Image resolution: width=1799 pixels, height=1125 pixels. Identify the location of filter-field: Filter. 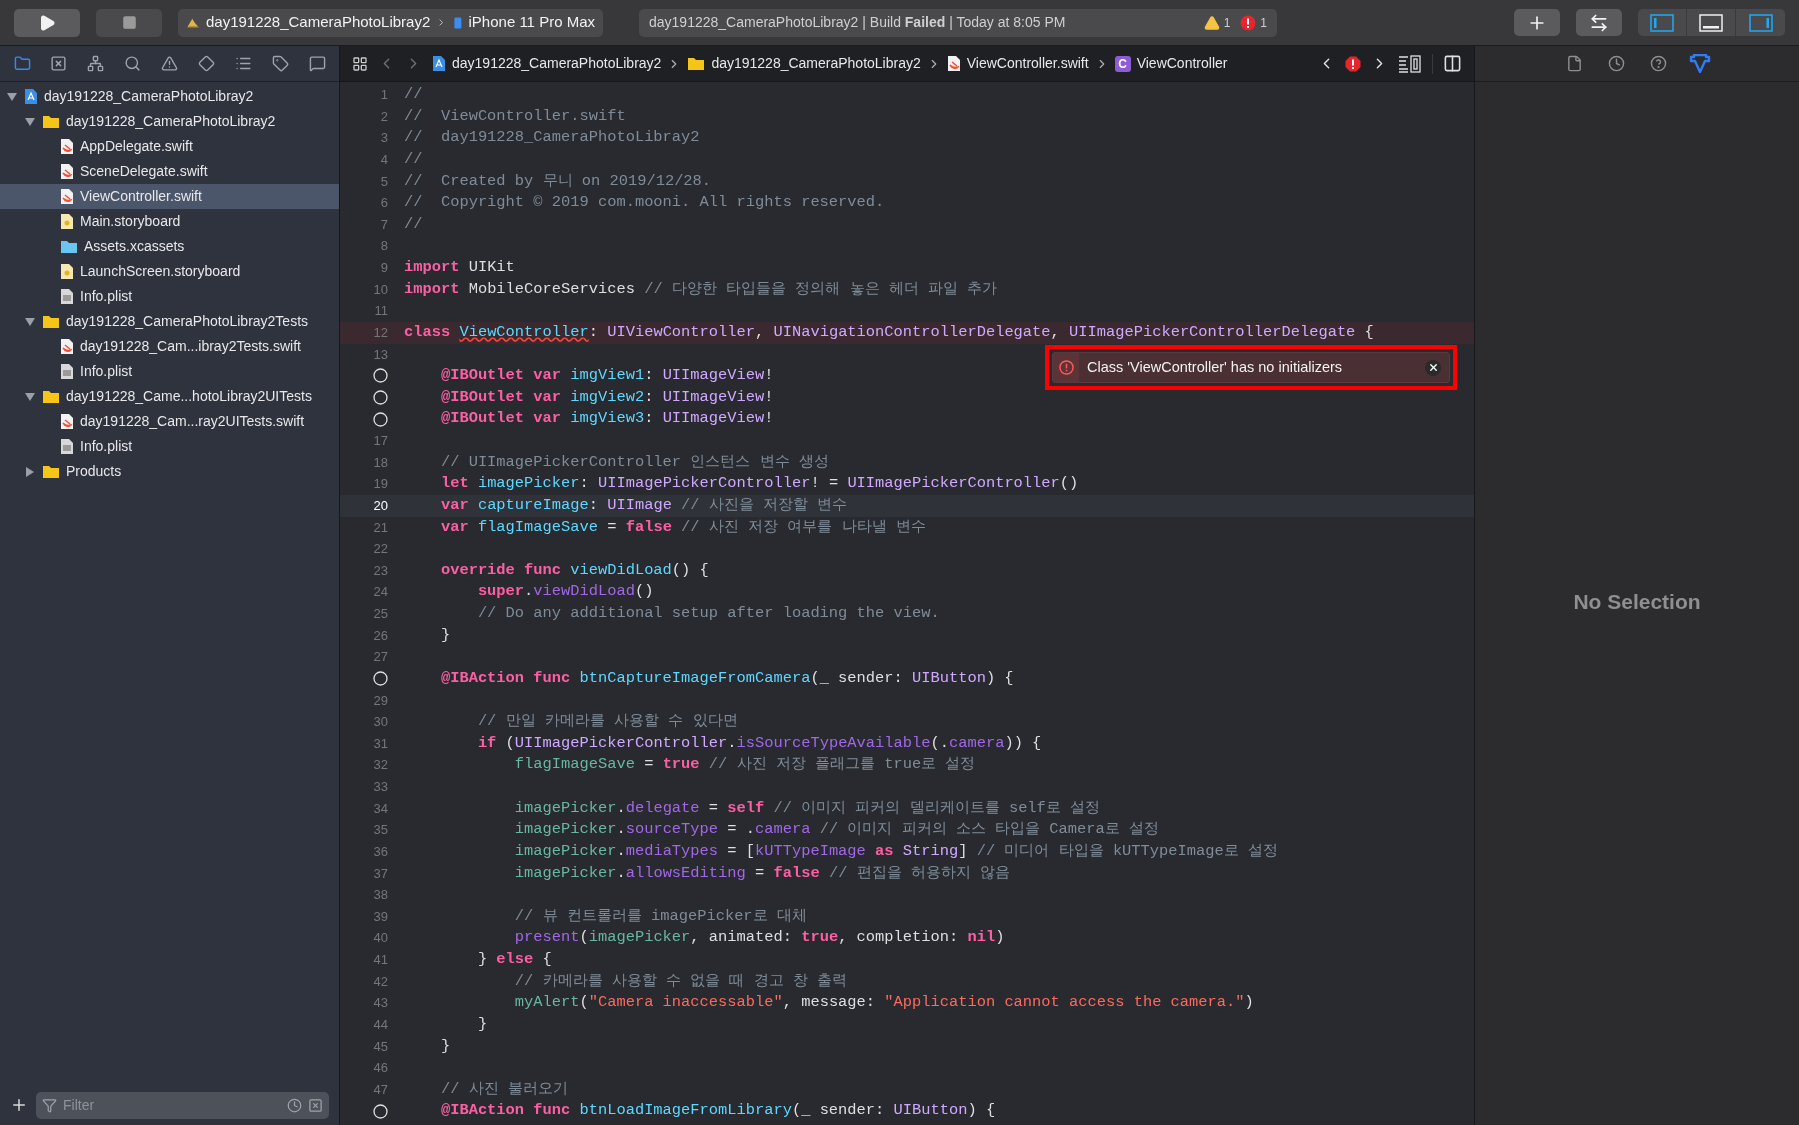
(172, 1105).